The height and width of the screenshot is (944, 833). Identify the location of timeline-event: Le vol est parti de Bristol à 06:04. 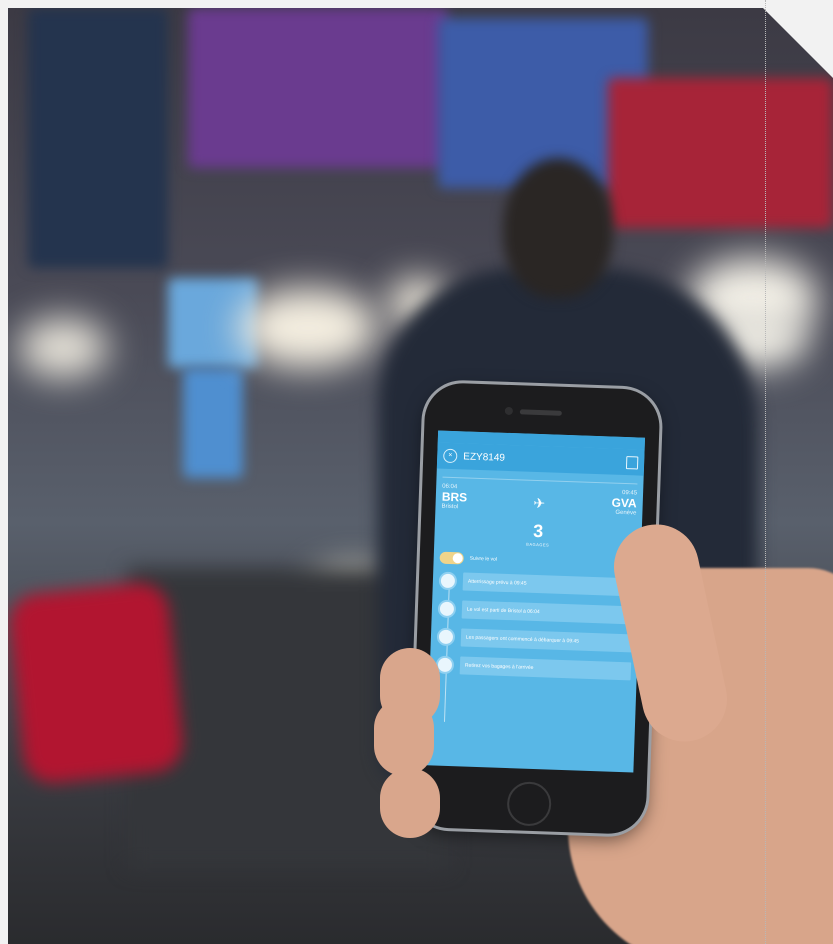
(538, 612).